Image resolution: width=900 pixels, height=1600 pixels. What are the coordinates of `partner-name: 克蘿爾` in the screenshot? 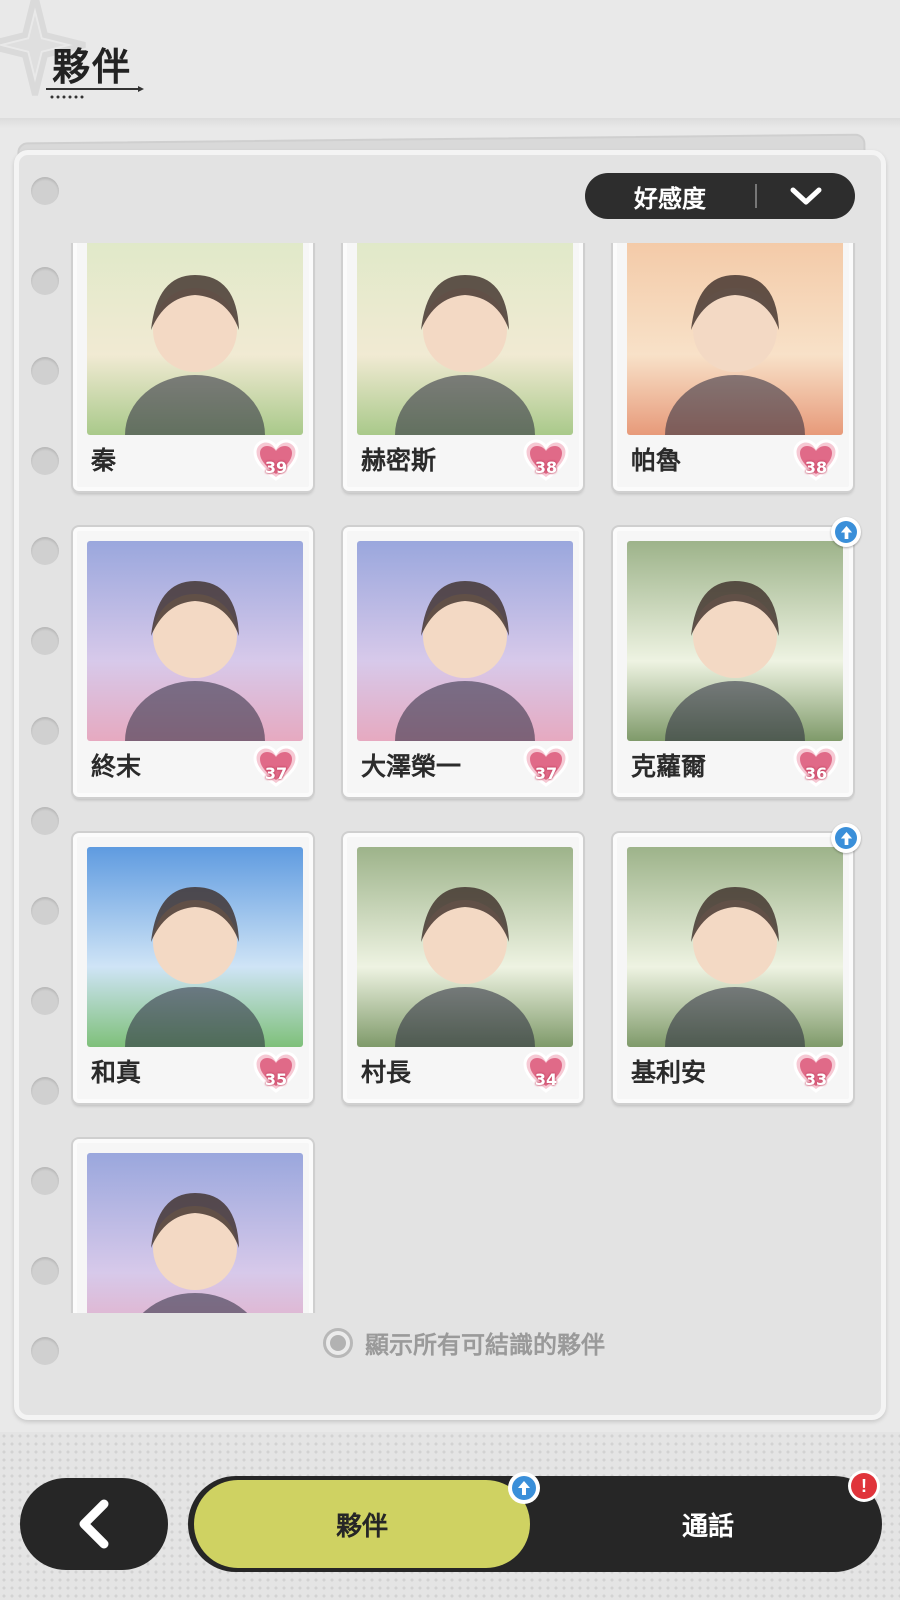 It's located at (669, 766).